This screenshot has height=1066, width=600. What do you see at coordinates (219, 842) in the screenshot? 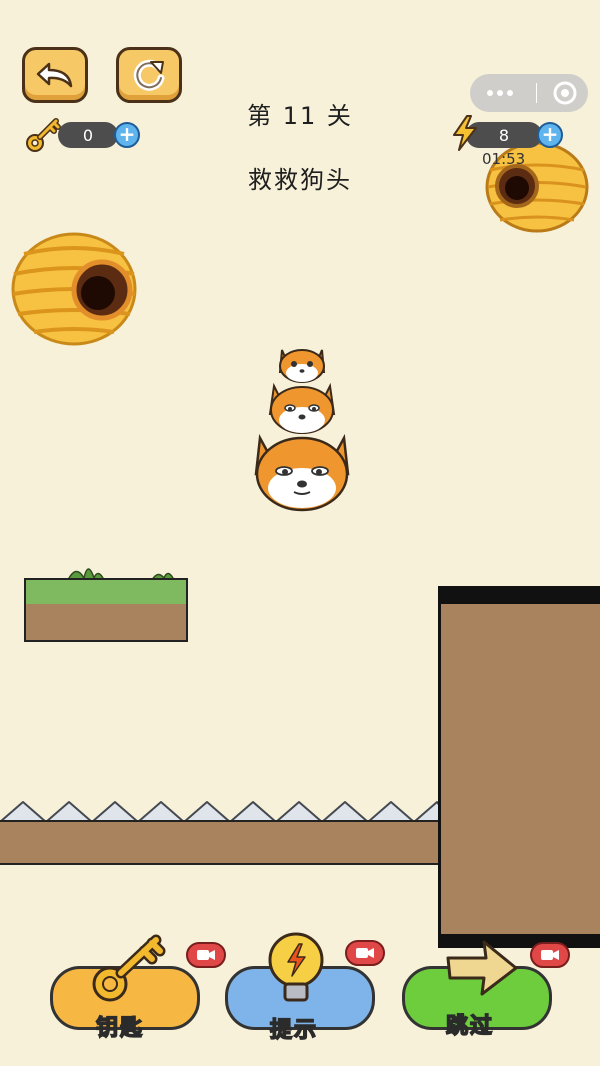
I see `ground-strip` at bounding box center [219, 842].